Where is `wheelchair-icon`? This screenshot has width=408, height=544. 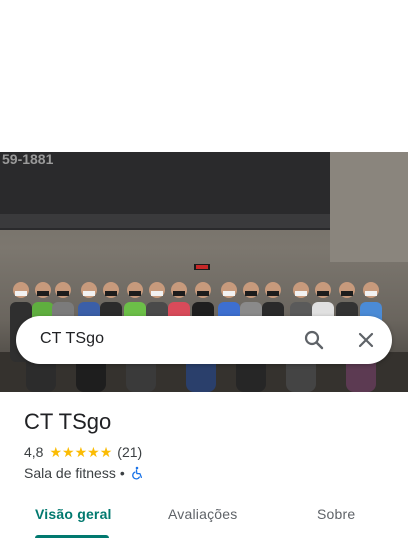 wheelchair-icon is located at coordinates (136, 473).